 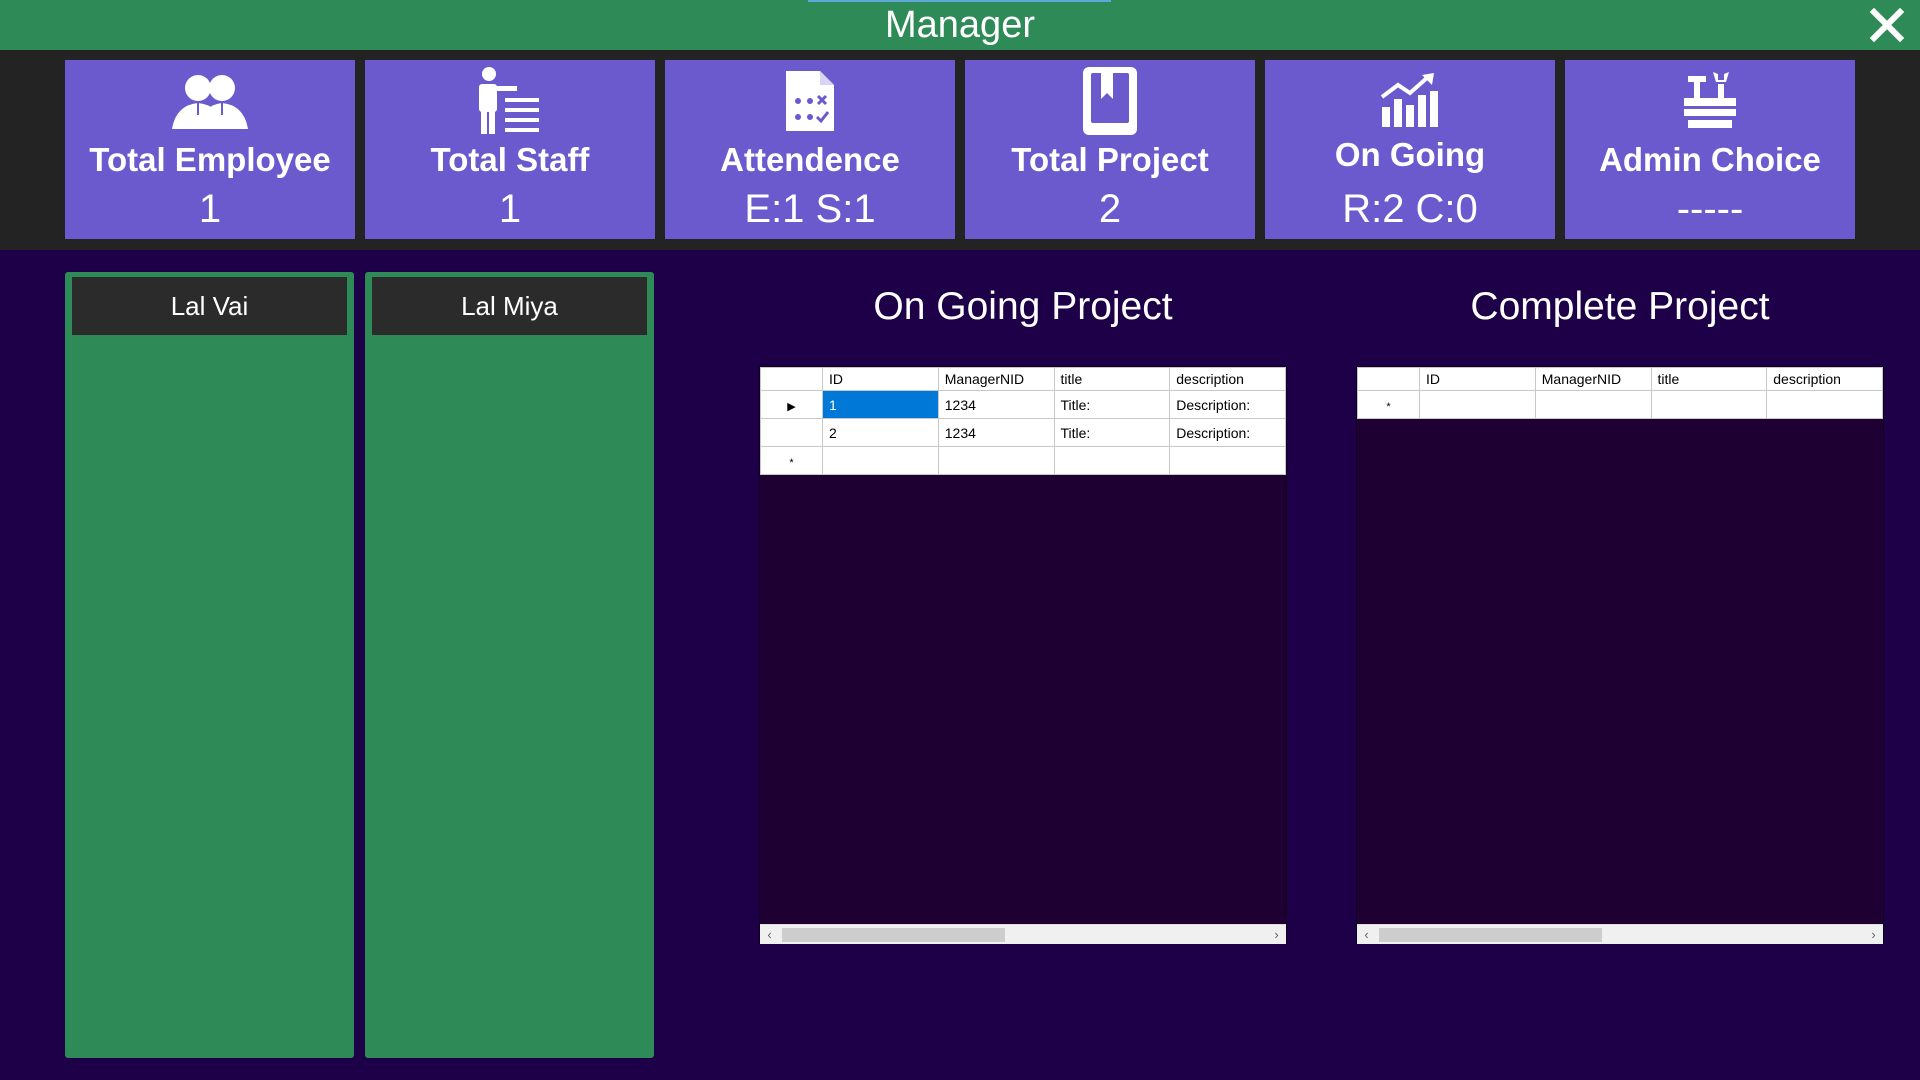 I want to click on complete-project-grid: ID ManagerNID title description * ‹ ›, so click(x=1620, y=655).